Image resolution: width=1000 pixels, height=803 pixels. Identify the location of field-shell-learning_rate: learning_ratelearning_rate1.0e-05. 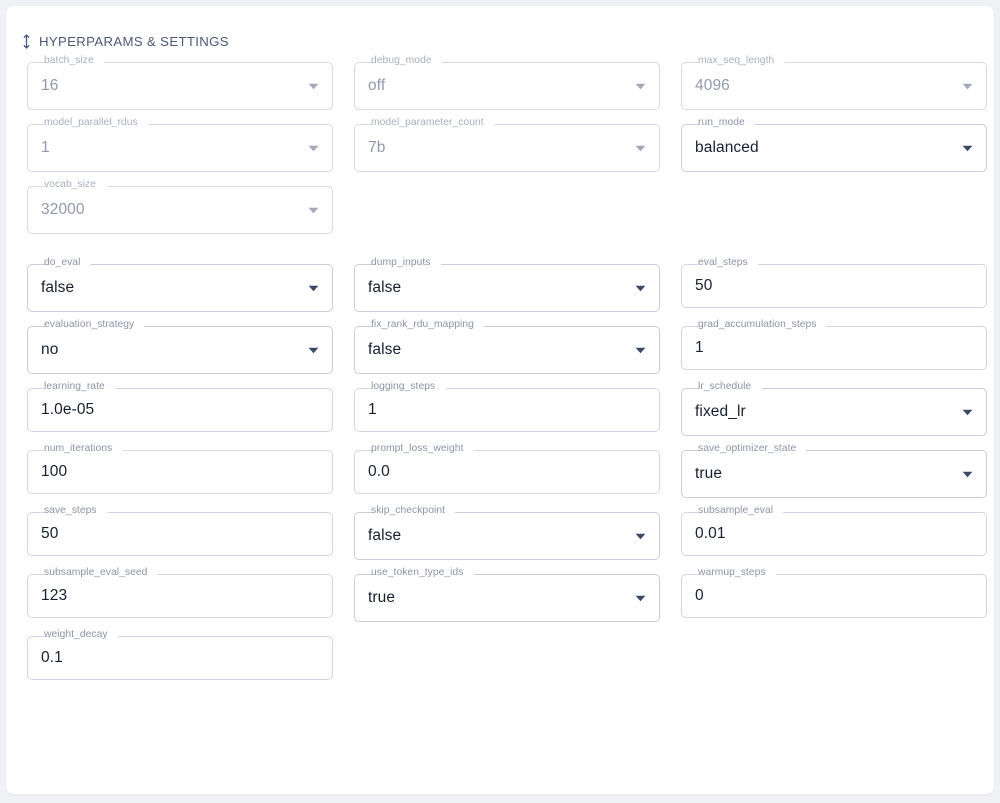
(180, 406).